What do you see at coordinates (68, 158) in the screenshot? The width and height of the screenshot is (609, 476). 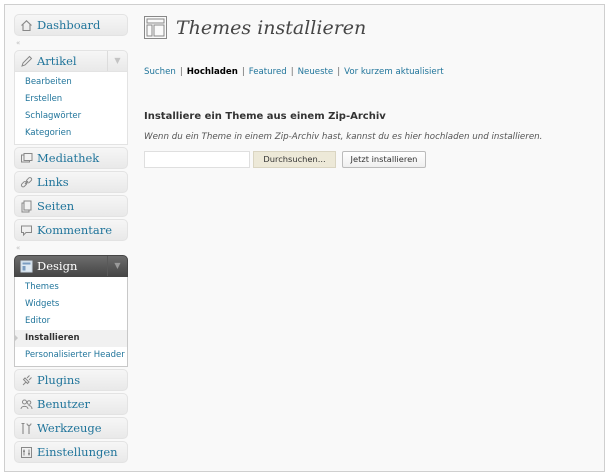 I see `menu-mediathek-label: Mediathek` at bounding box center [68, 158].